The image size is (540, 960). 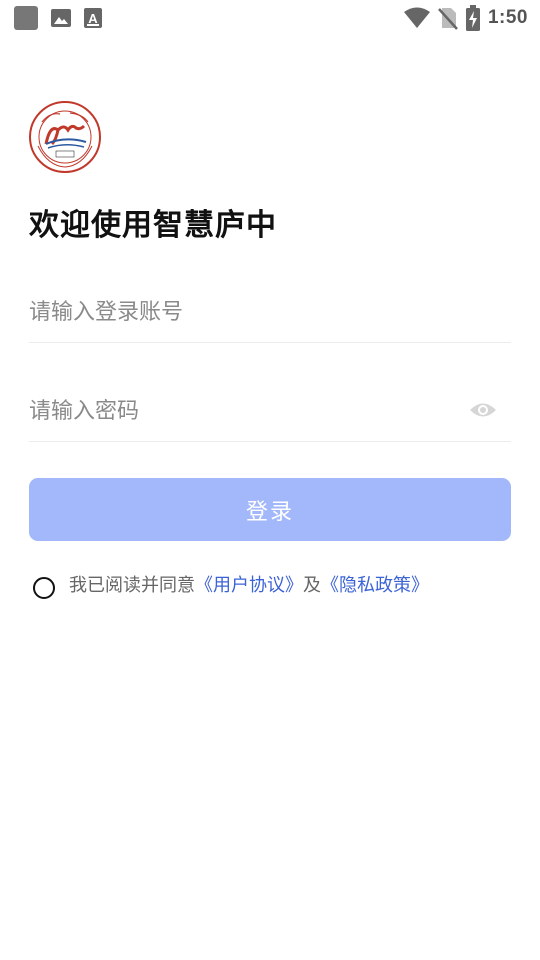 What do you see at coordinates (26, 18) in the screenshot?
I see `app-square-icon` at bounding box center [26, 18].